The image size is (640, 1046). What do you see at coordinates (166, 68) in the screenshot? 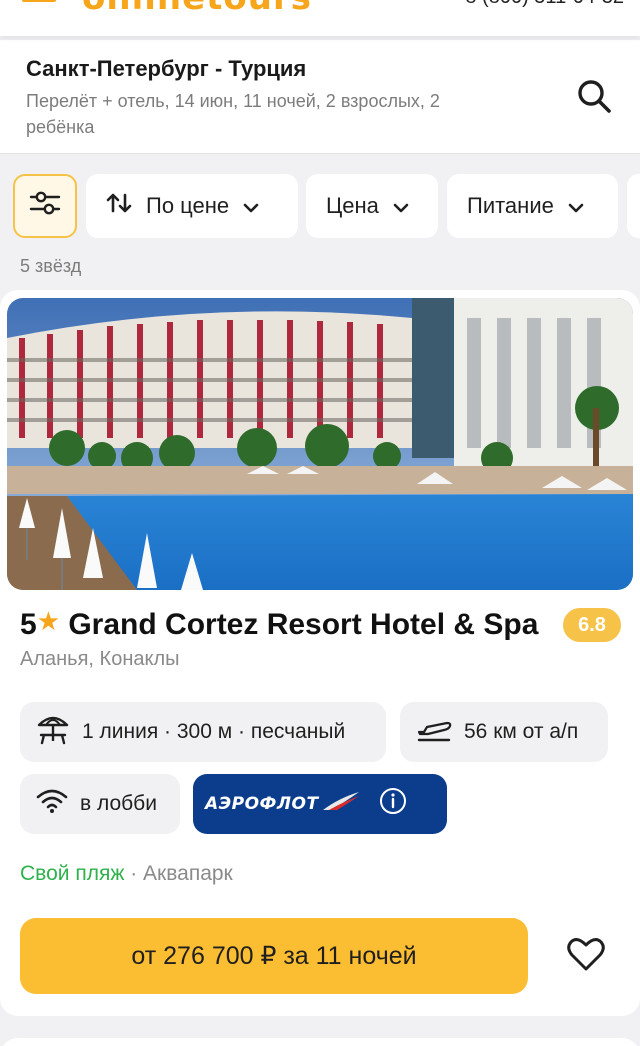
I see `route-title: Санкт-Петербург - Турция` at bounding box center [166, 68].